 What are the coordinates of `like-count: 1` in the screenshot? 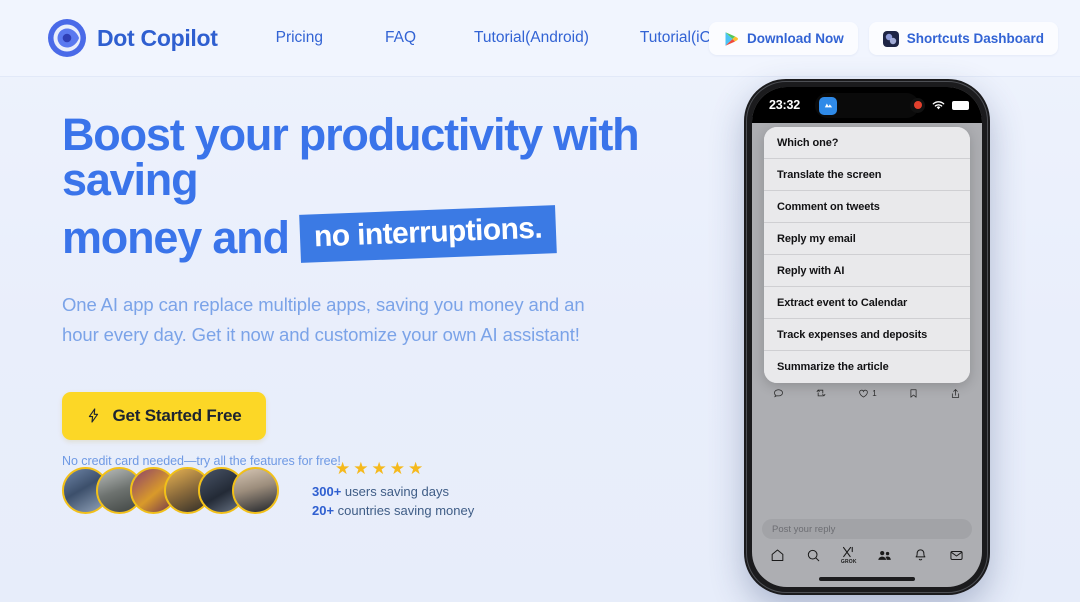 It's located at (874, 393).